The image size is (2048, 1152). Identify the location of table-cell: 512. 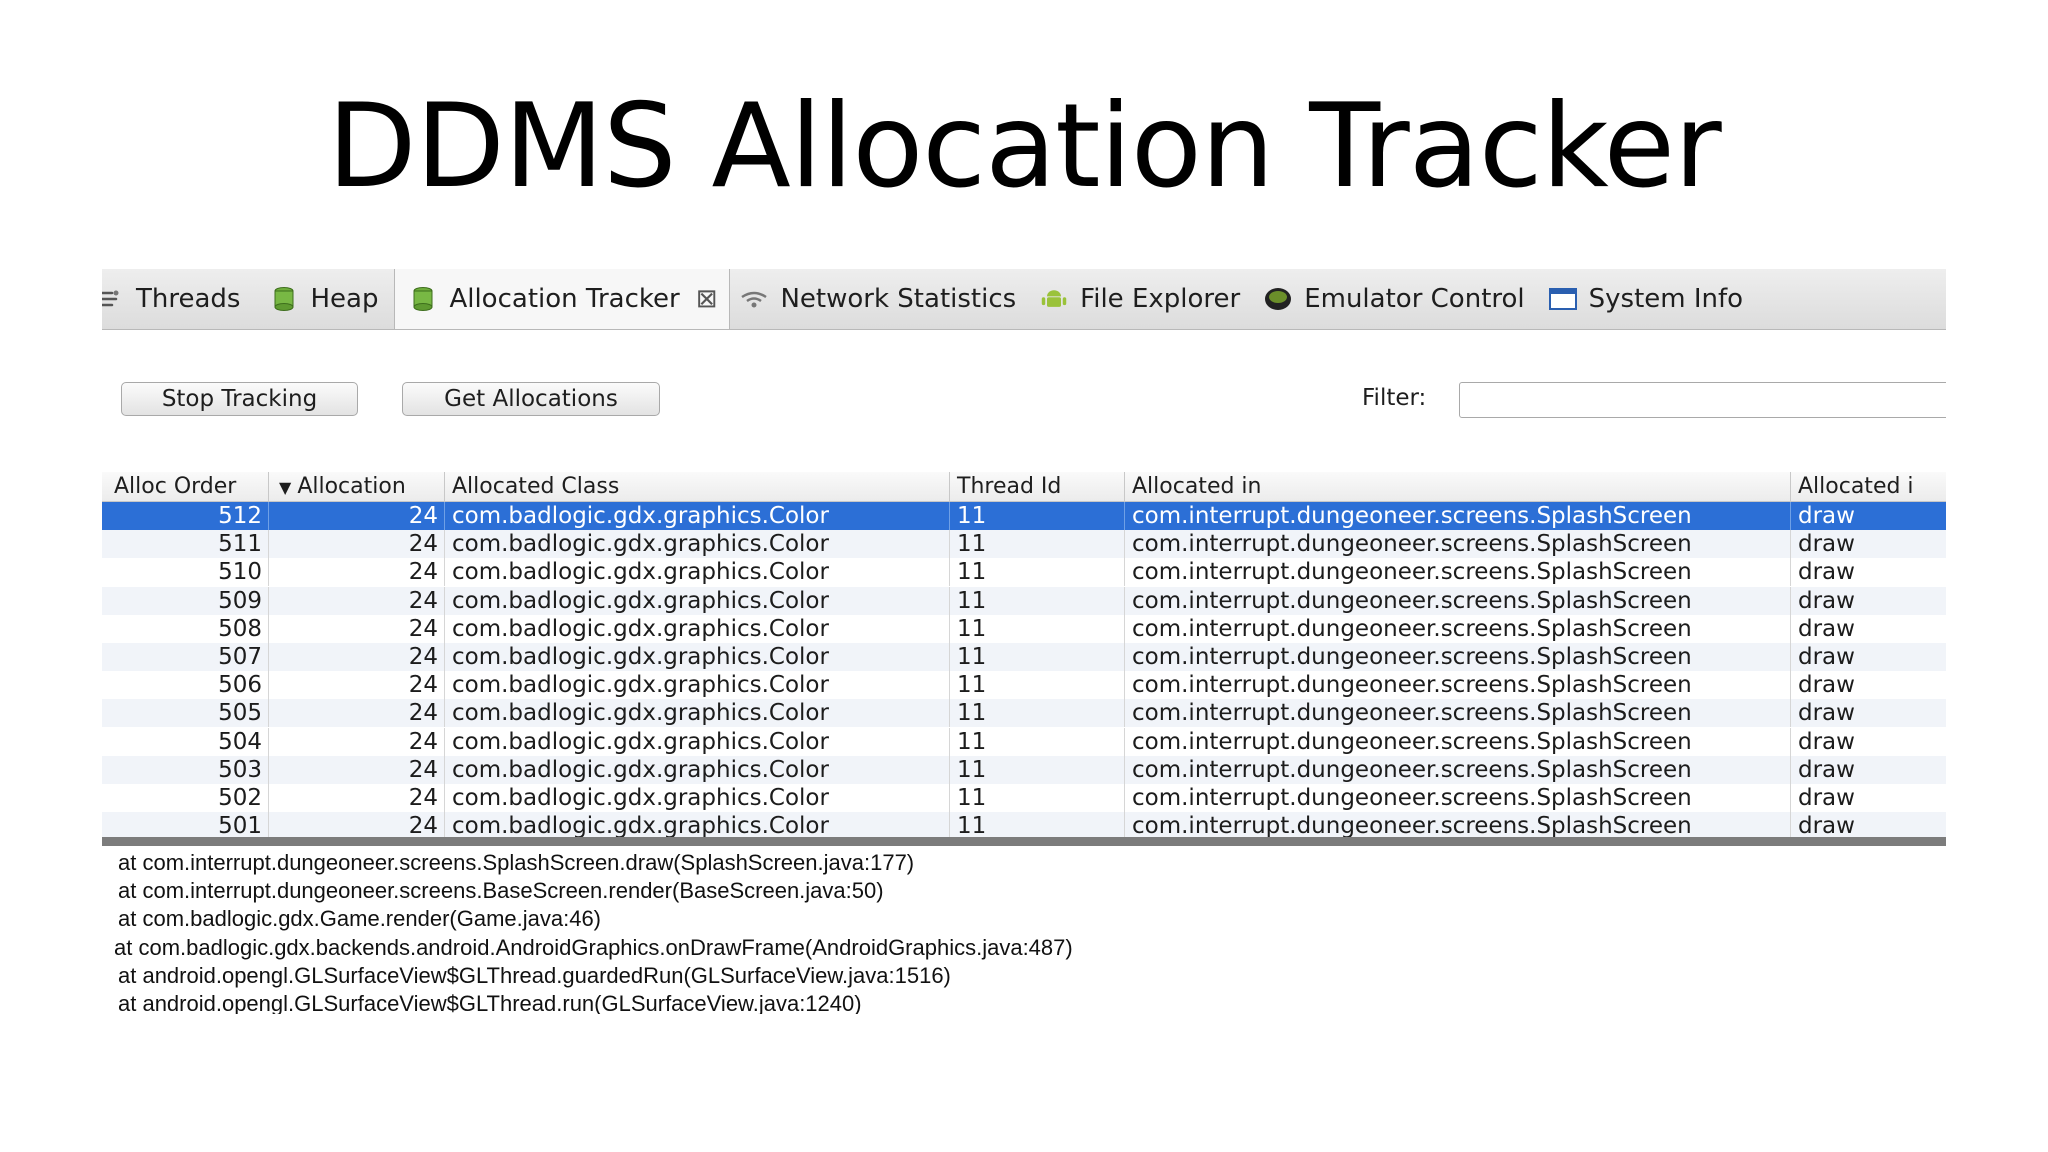
(185, 516).